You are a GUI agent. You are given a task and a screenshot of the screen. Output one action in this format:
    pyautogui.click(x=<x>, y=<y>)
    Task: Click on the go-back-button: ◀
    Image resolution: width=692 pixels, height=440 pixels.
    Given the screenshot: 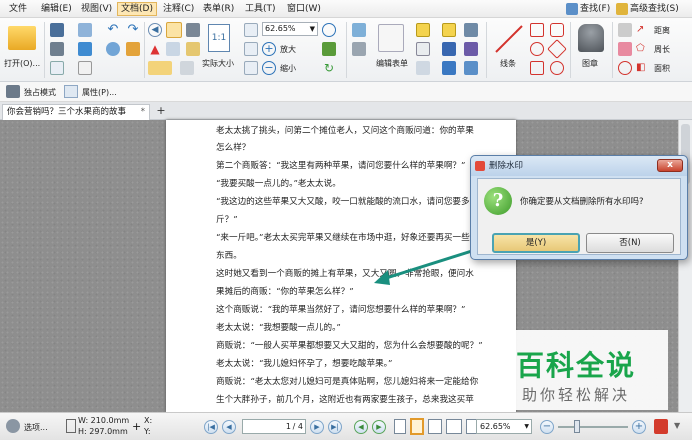 What is the action you would take?
    pyautogui.click(x=361, y=427)
    